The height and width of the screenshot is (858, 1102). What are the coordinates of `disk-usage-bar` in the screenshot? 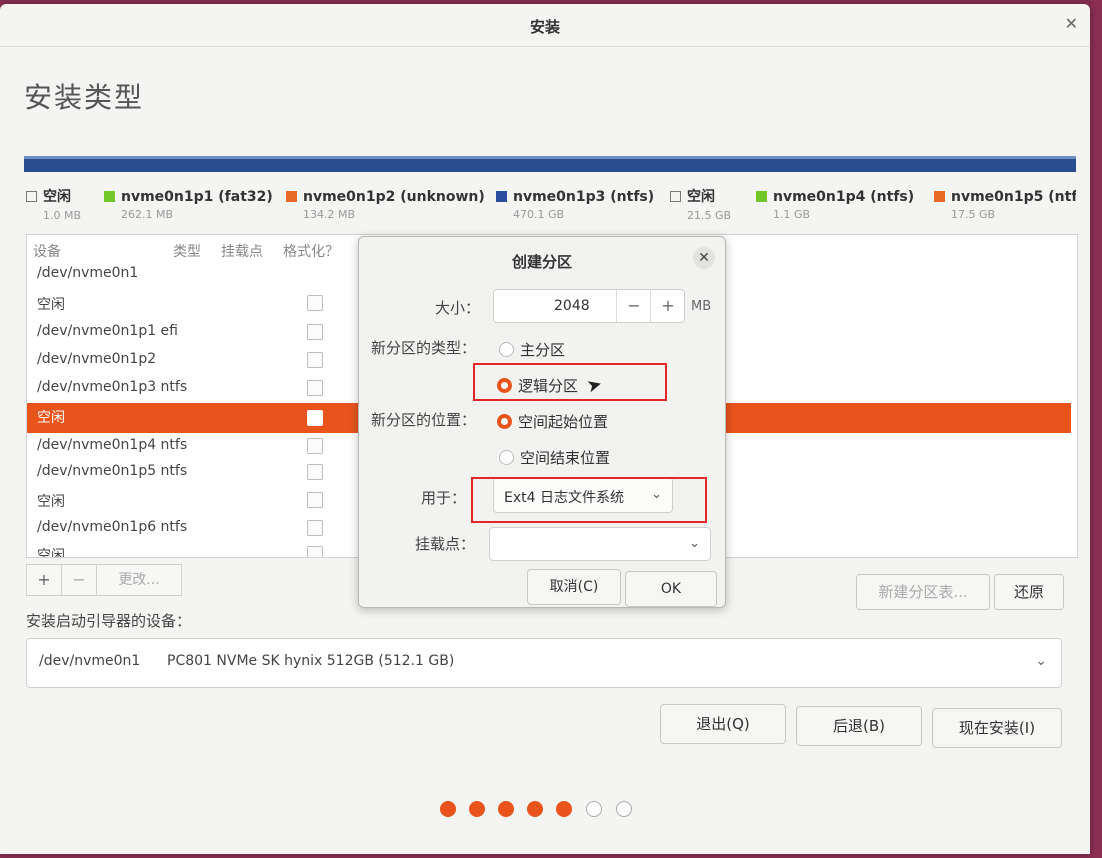 It's located at (550, 164).